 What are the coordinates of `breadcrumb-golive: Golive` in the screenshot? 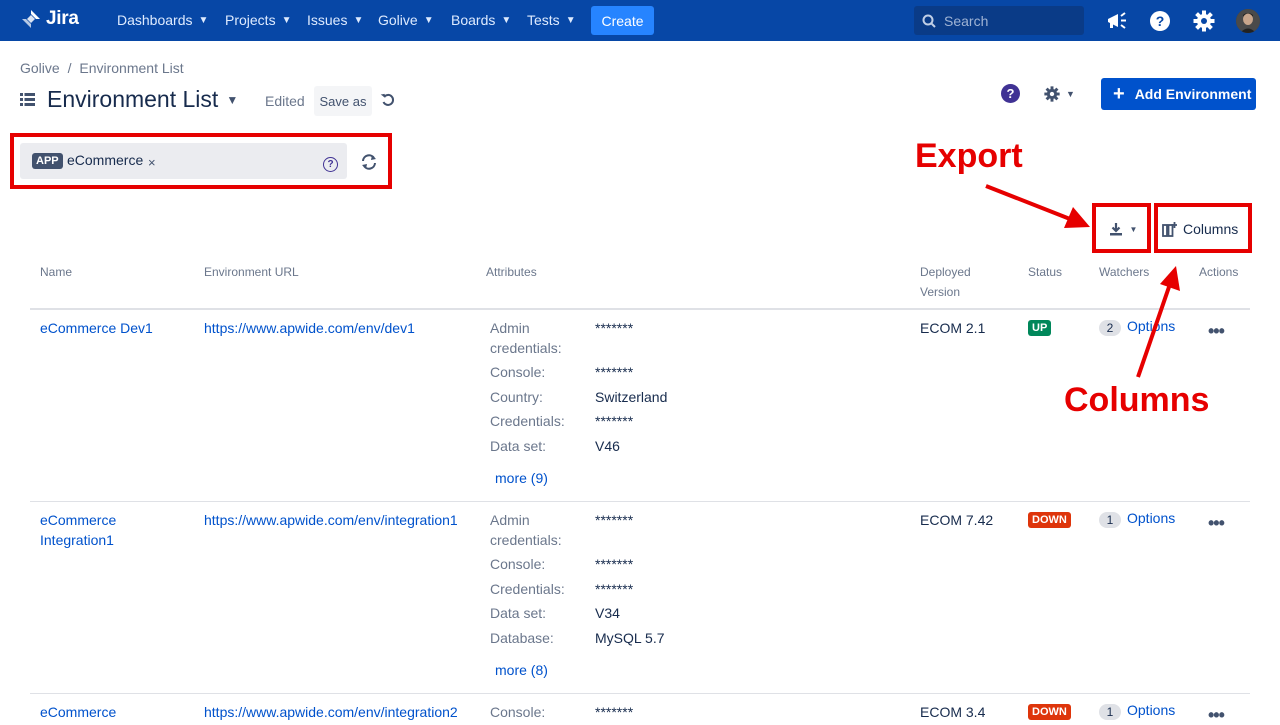 It's located at (40, 68).